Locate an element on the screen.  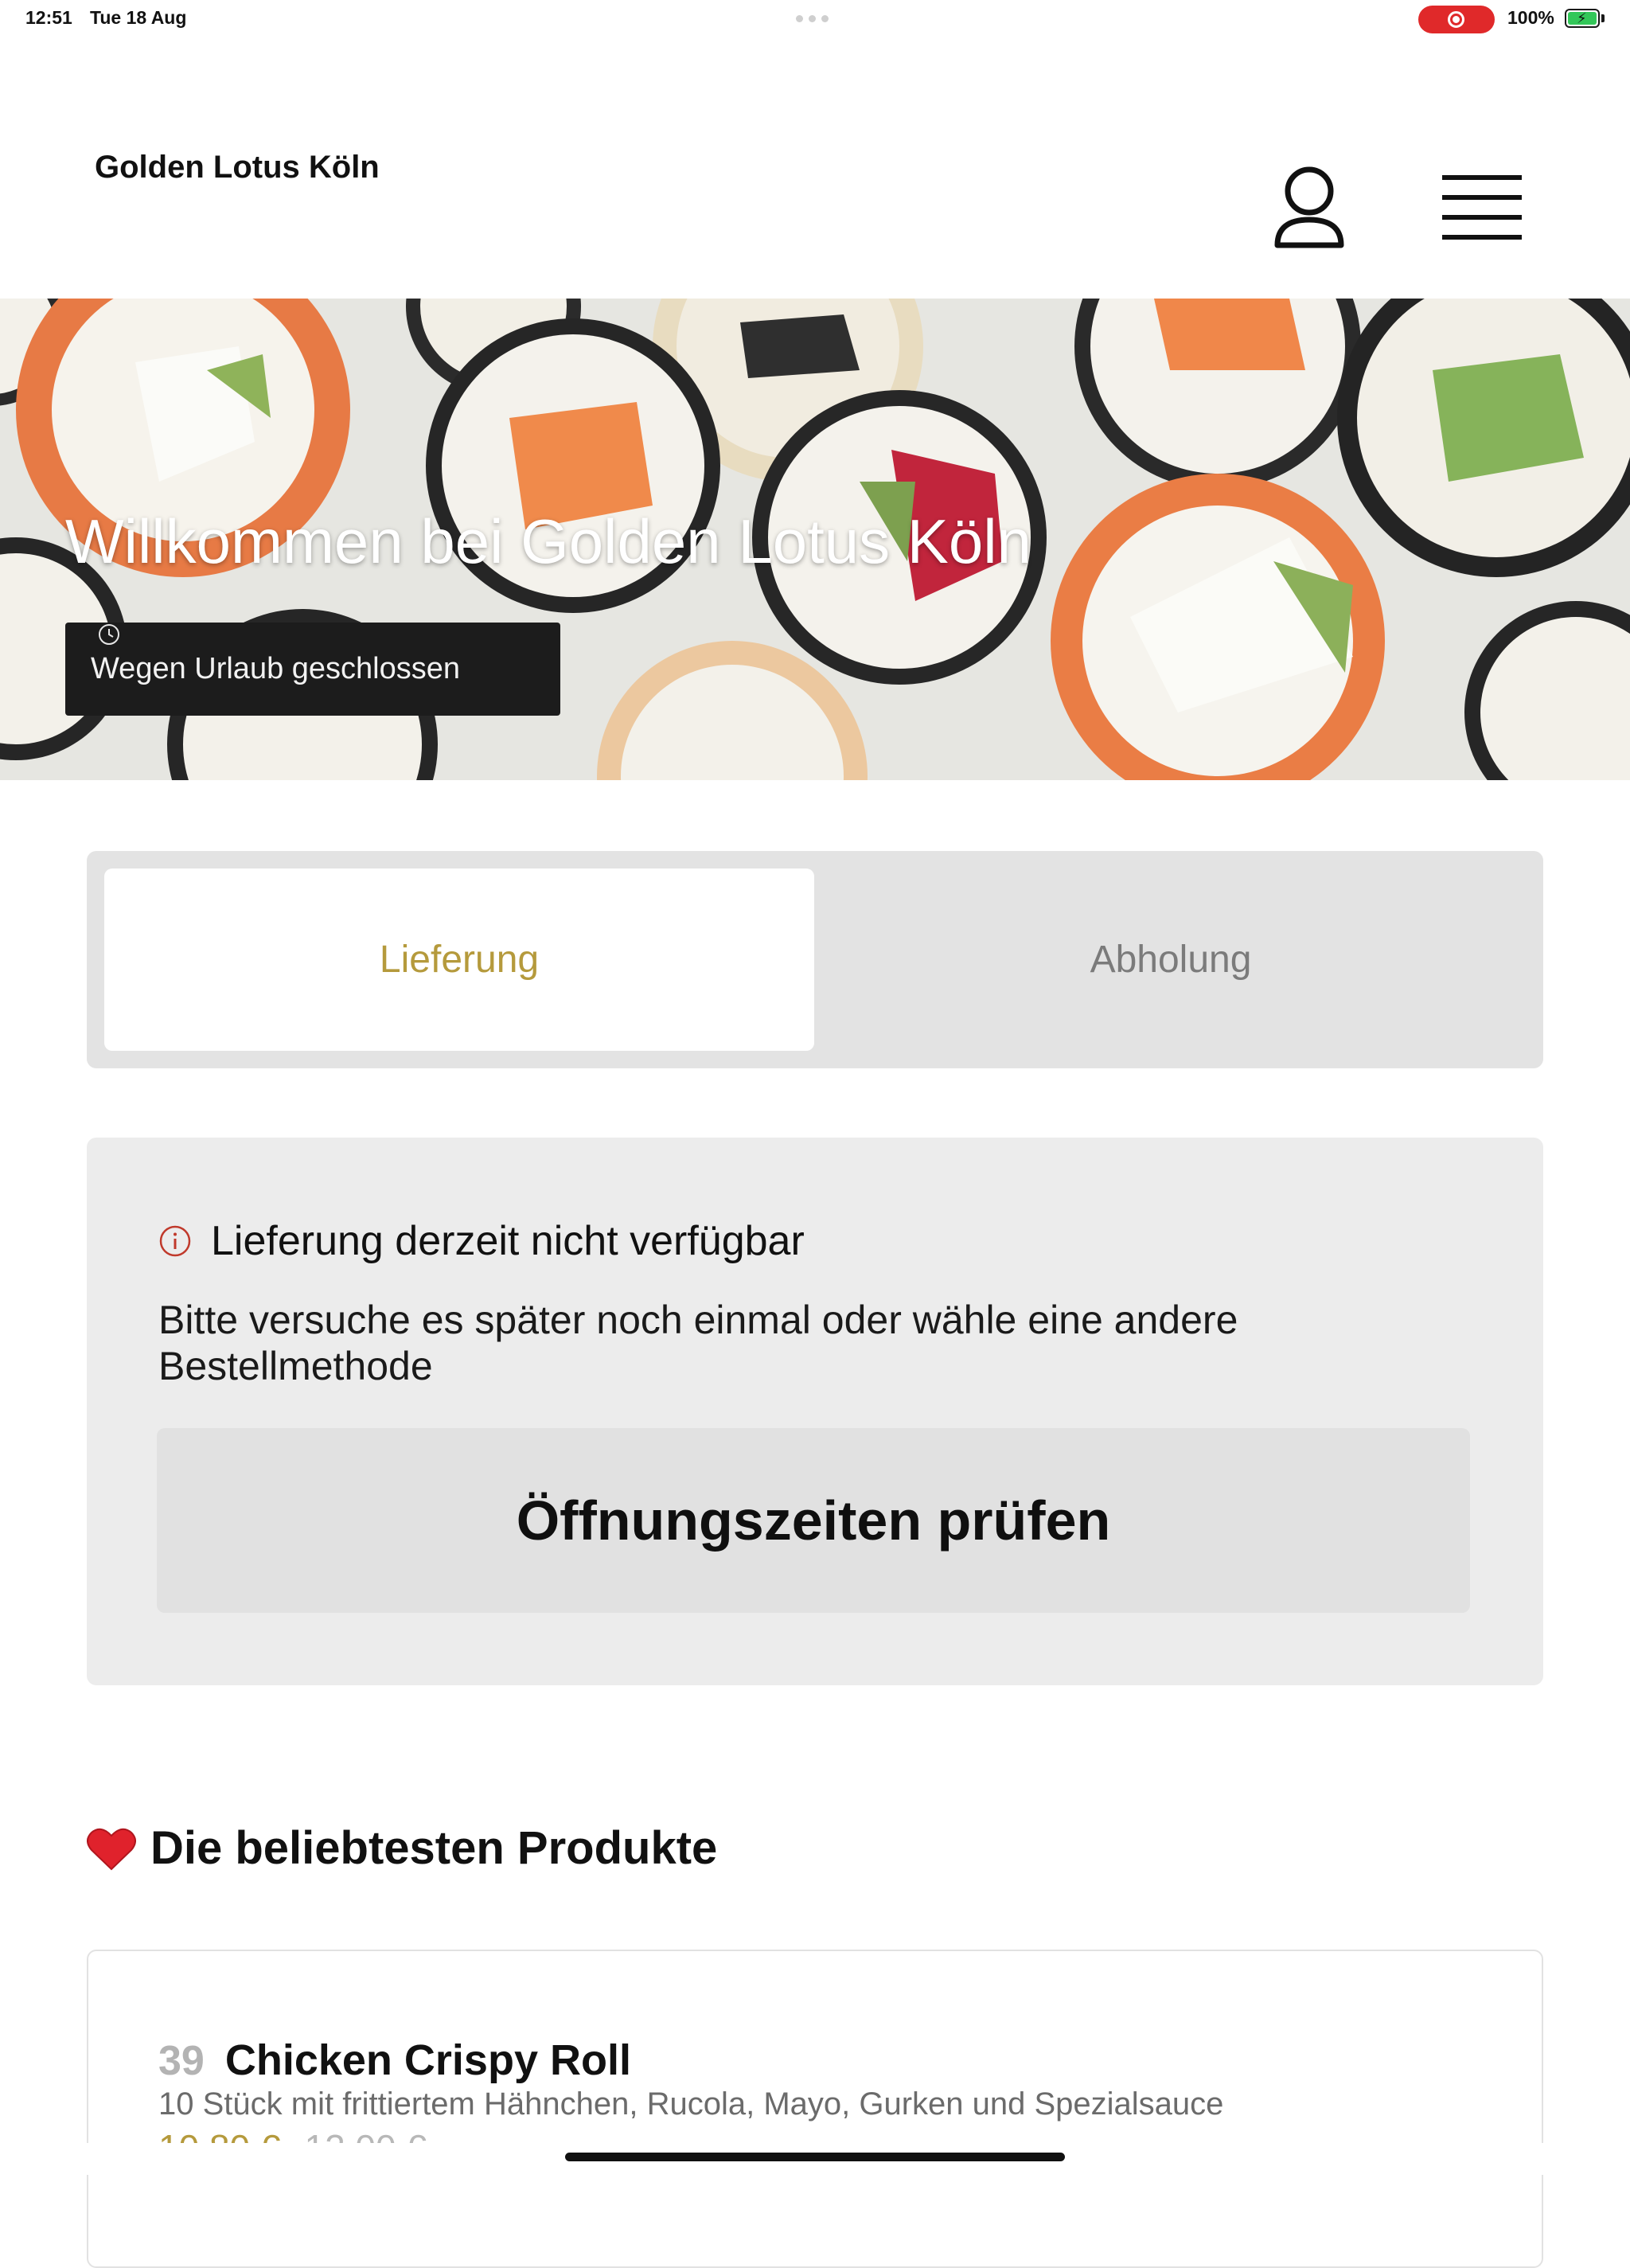
screen-recording-icon is located at coordinates (1456, 19).